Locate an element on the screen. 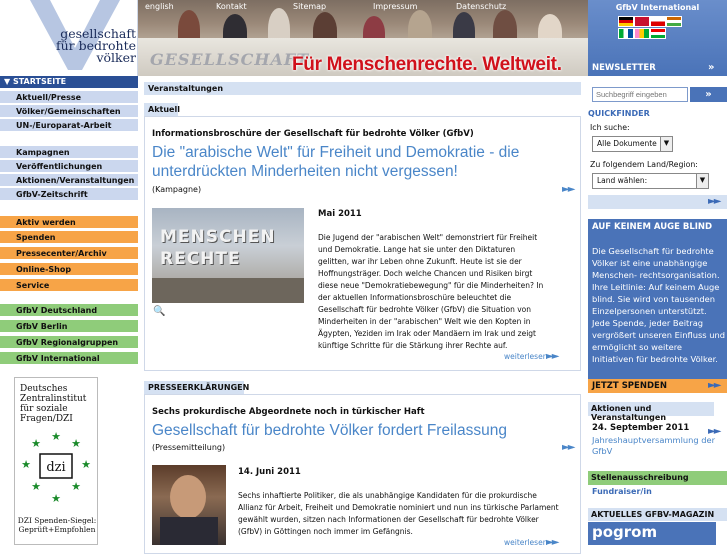 The width and height of the screenshot is (727, 554). magazine-heading: AKTUELLES GFBV-MAGAZIN is located at coordinates (657, 514).